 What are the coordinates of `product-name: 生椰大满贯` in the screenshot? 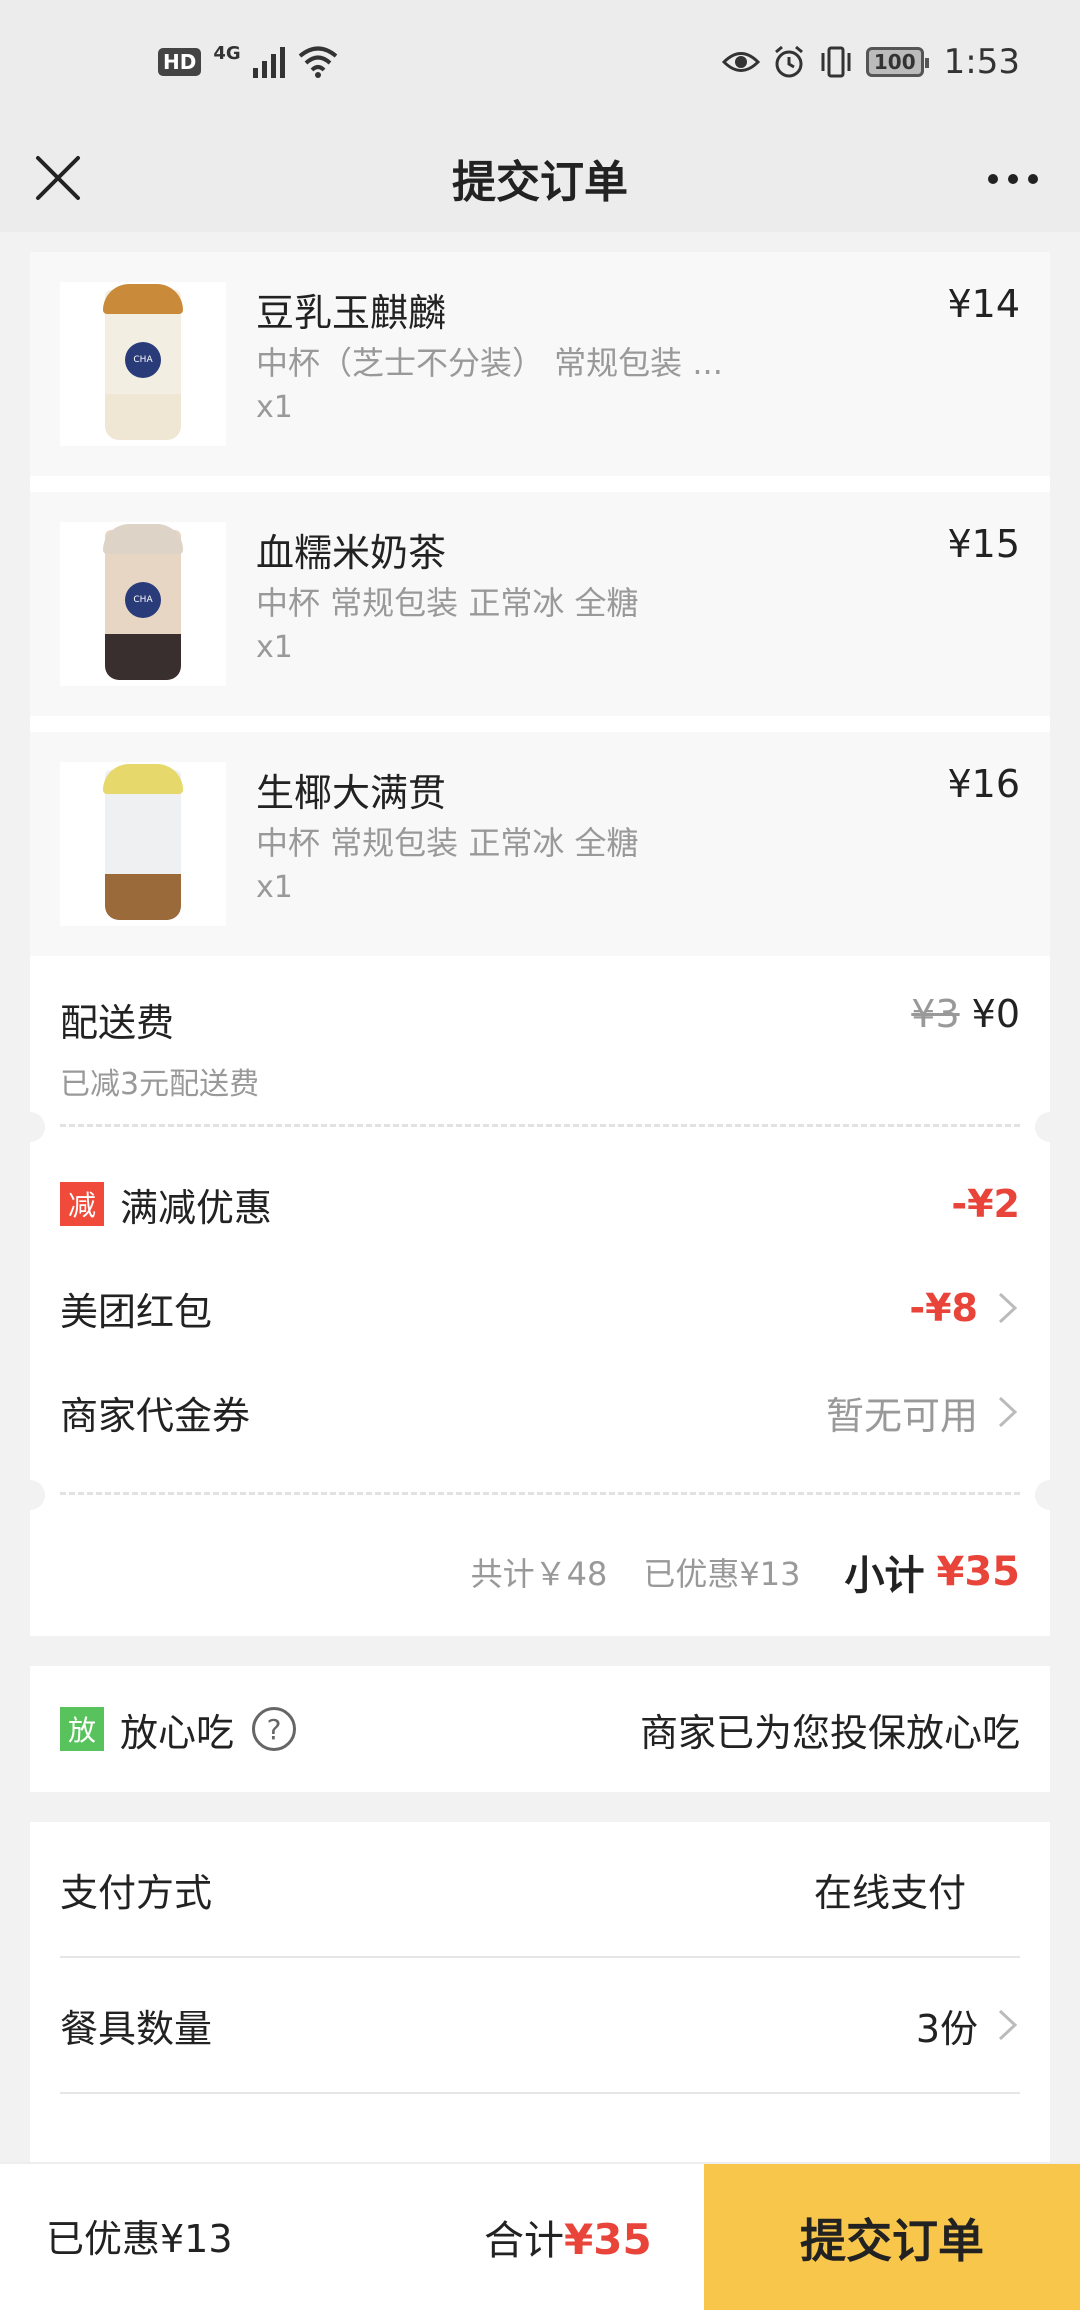 It's located at (351, 793).